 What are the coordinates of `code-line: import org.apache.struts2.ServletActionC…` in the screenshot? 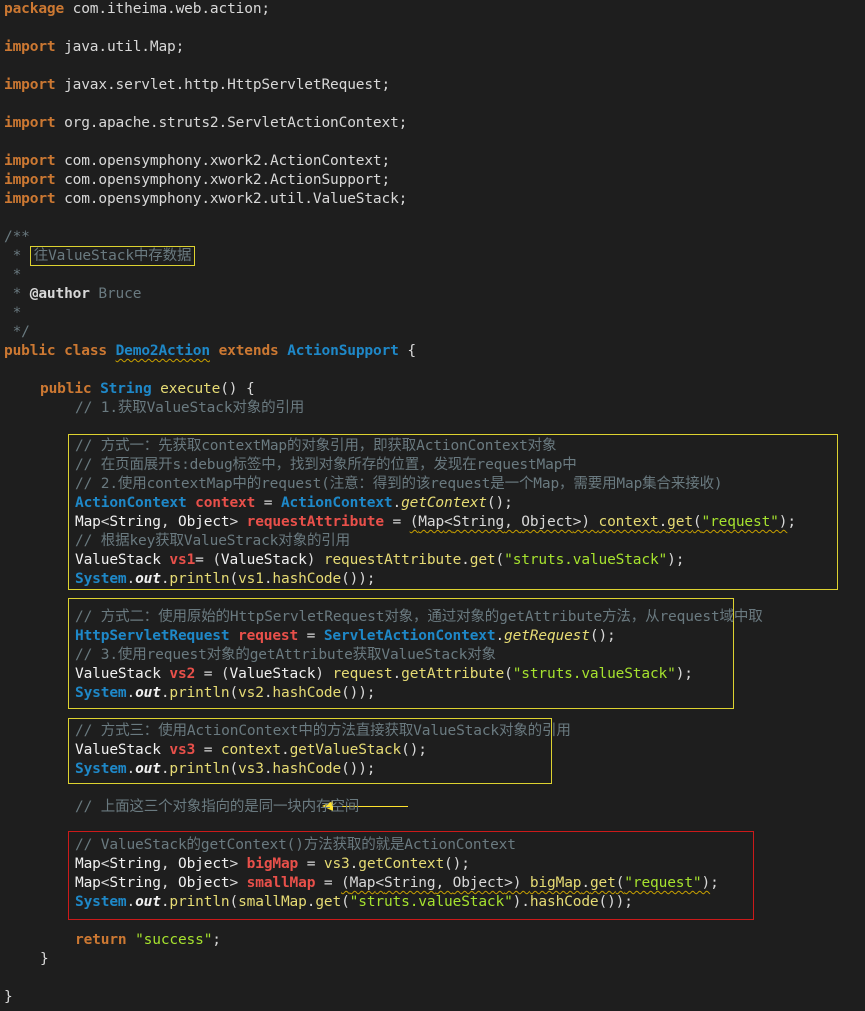 It's located at (206, 123).